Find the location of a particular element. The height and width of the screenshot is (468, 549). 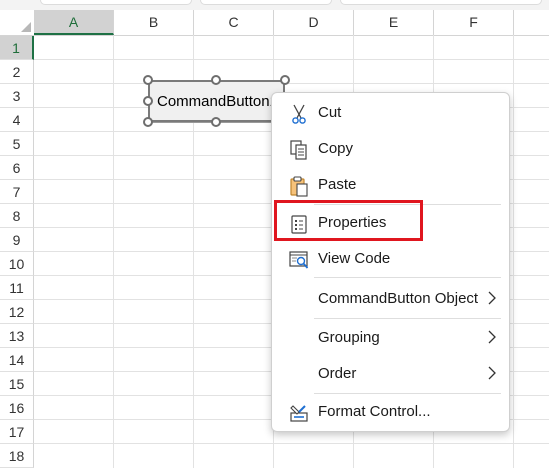

row-header-1: 1 is located at coordinates (17, 48).